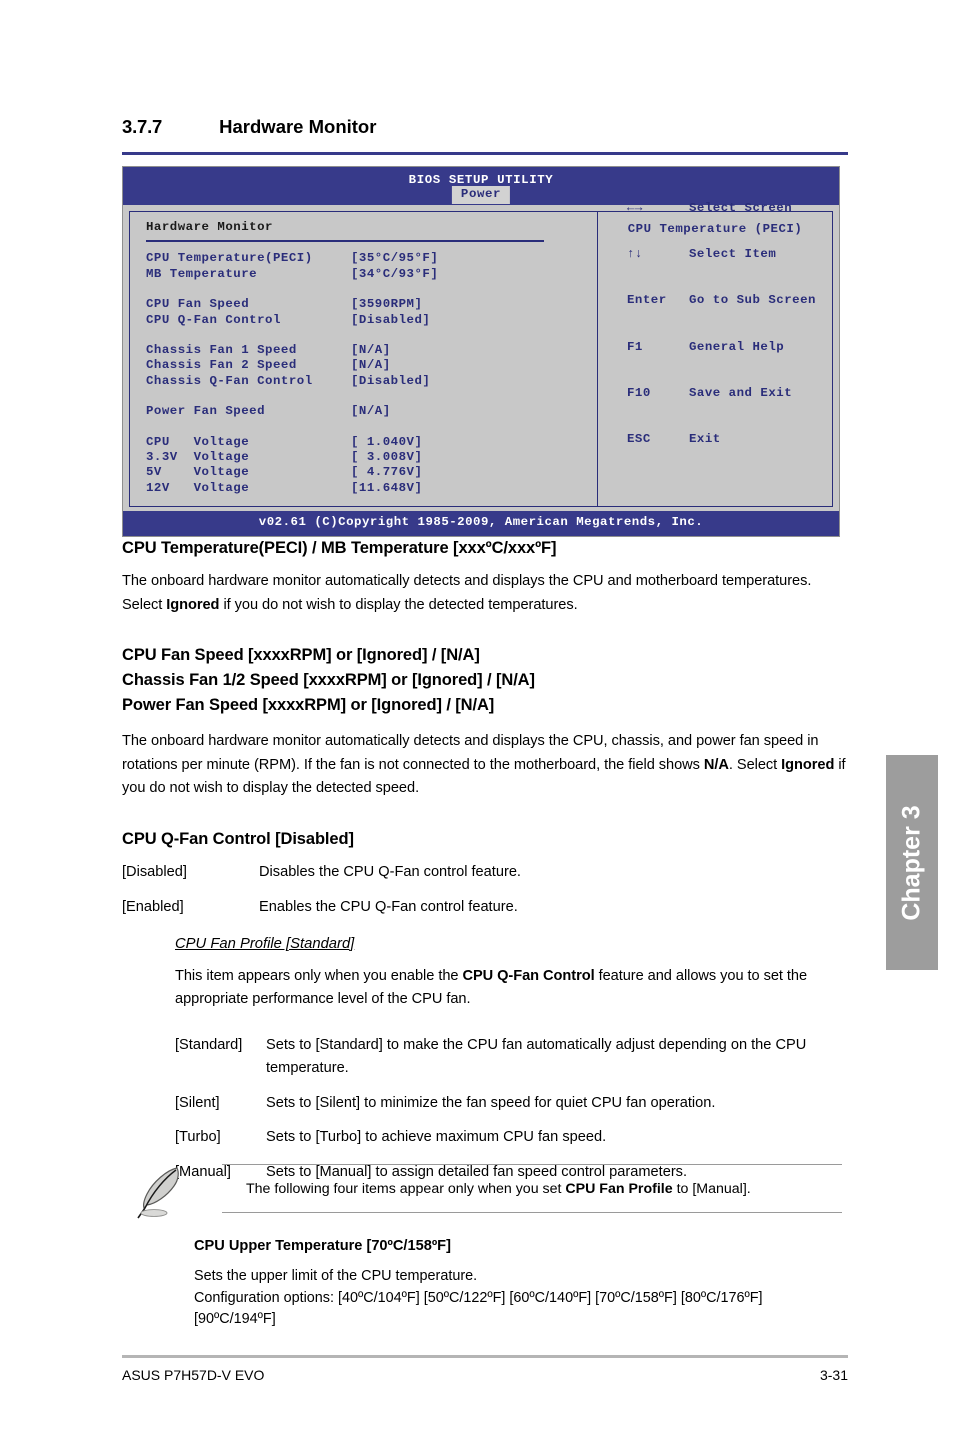 The image size is (954, 1438). I want to click on key-legend-row: ESC Exit, so click(721, 439).